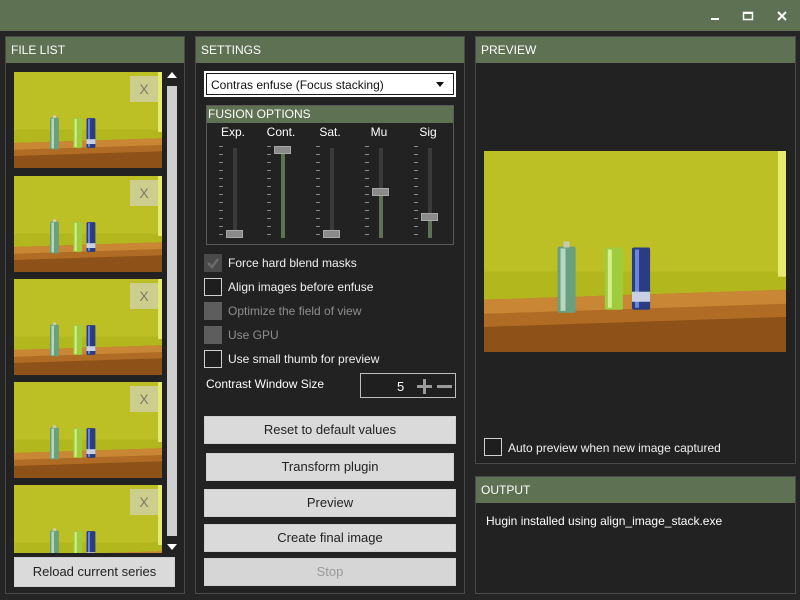 The height and width of the screenshot is (600, 800). I want to click on close-button, so click(782, 16).